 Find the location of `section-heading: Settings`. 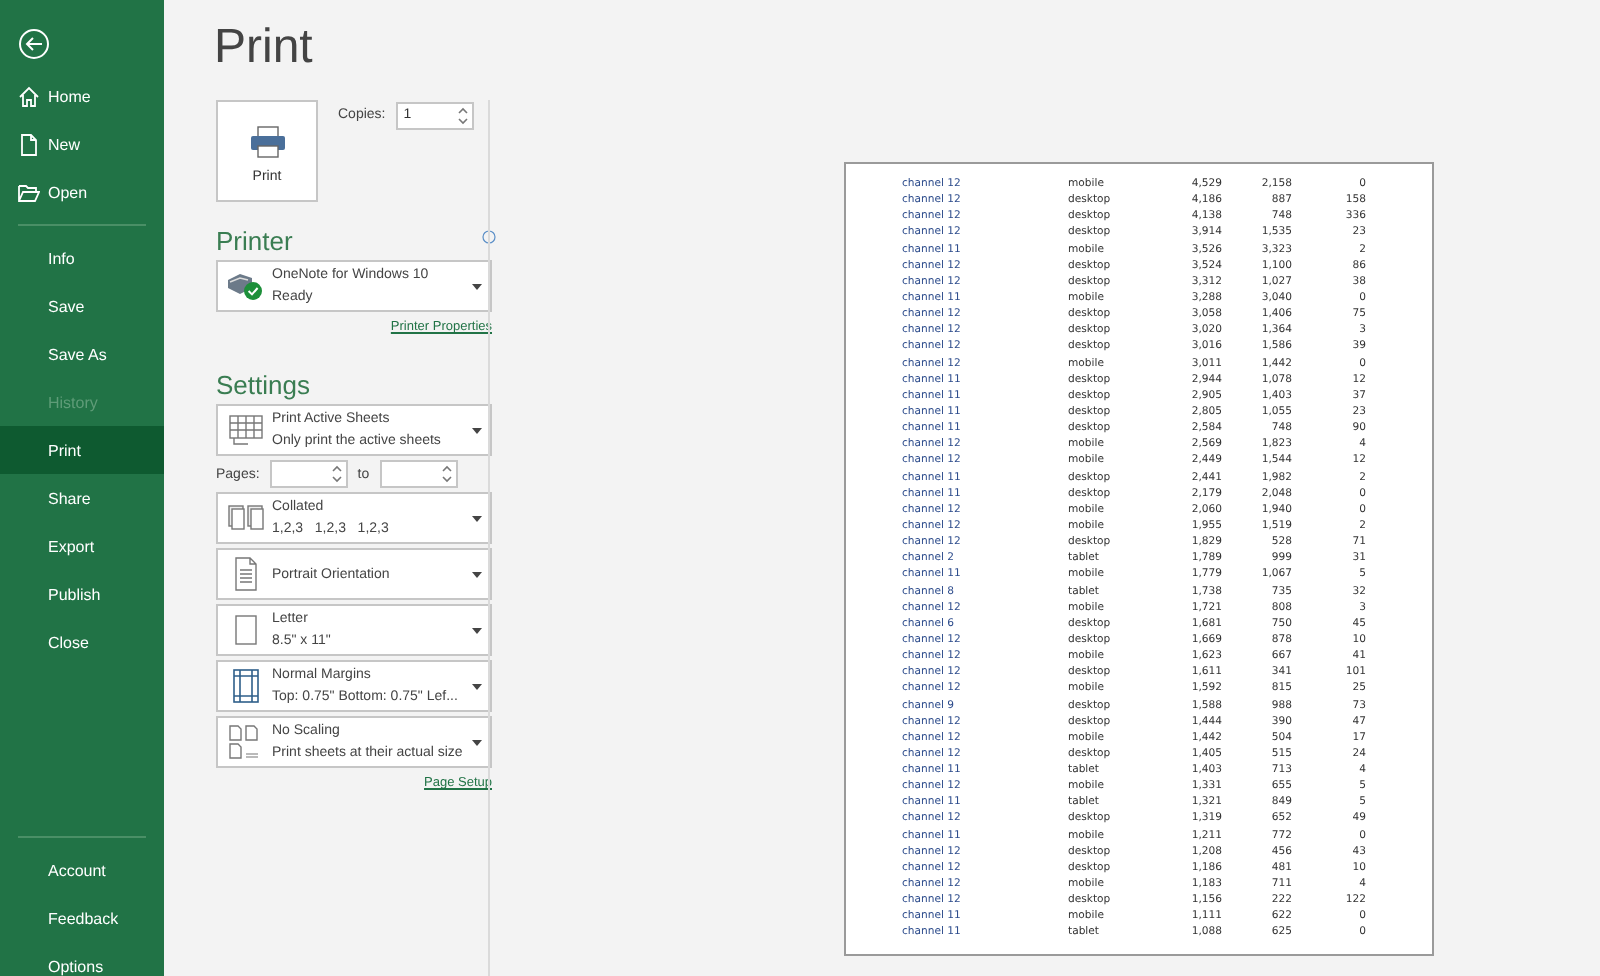

section-heading: Settings is located at coordinates (263, 385).